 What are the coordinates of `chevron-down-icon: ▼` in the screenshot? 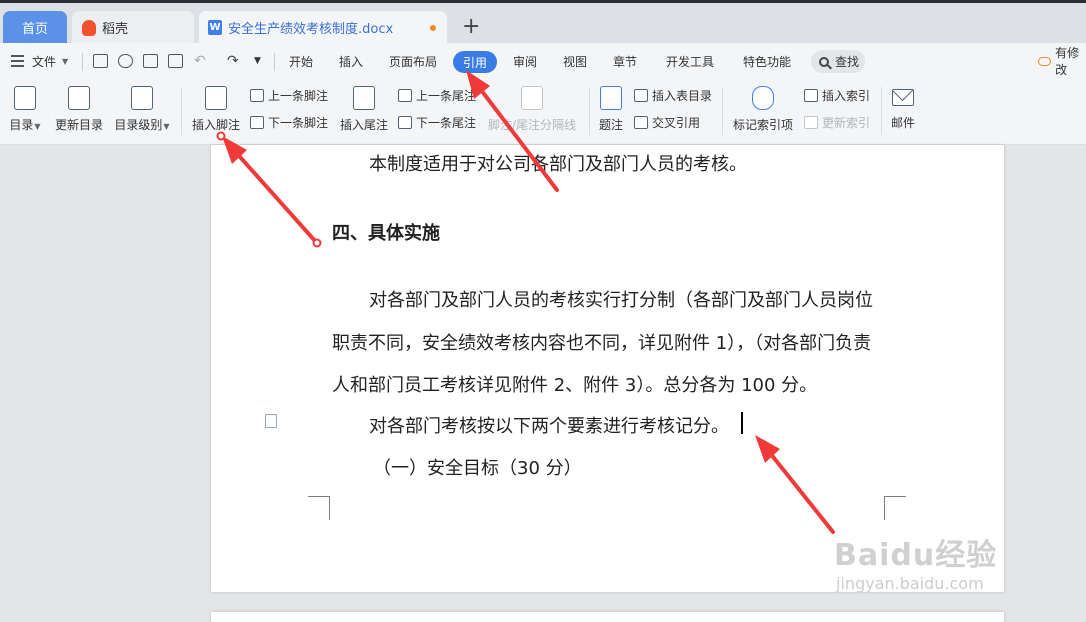 It's located at (65, 61).